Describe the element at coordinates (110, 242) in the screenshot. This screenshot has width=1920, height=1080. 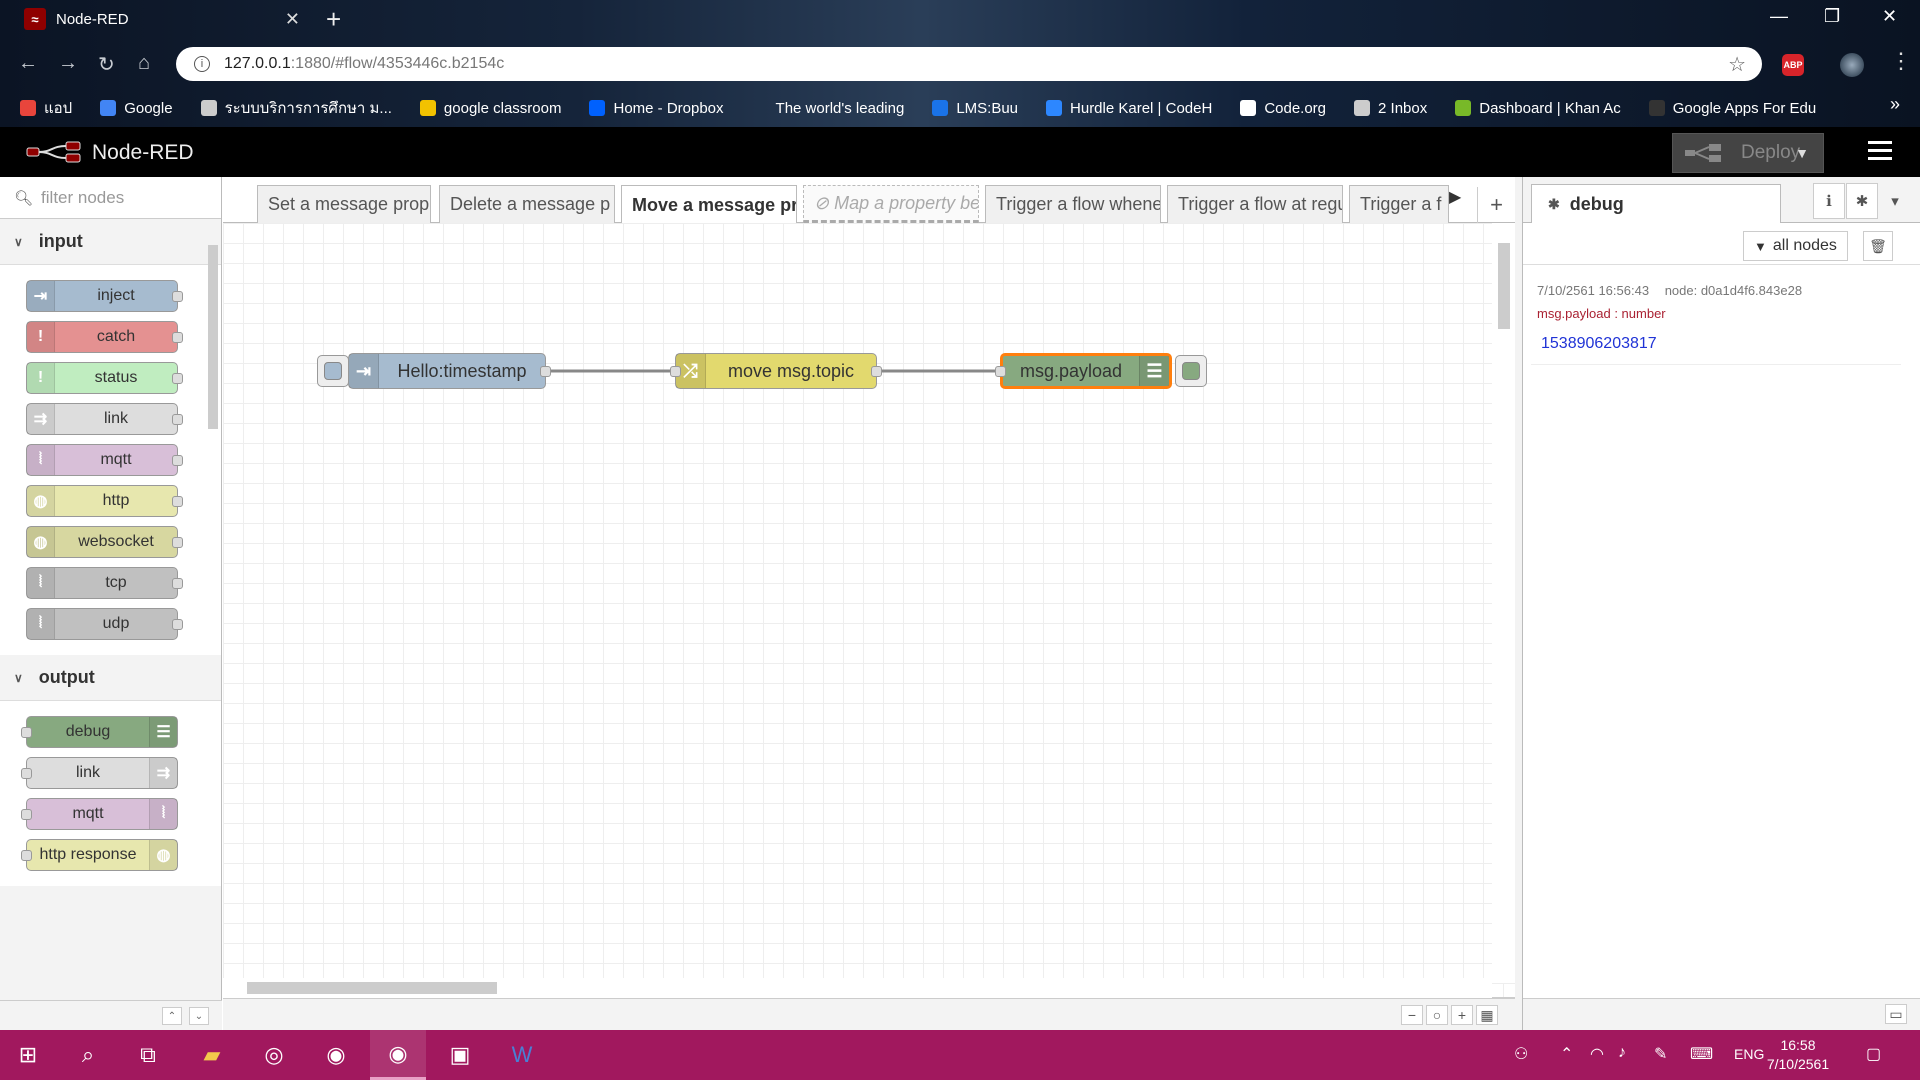
I see `palette-category-0: ∨ input` at that location.